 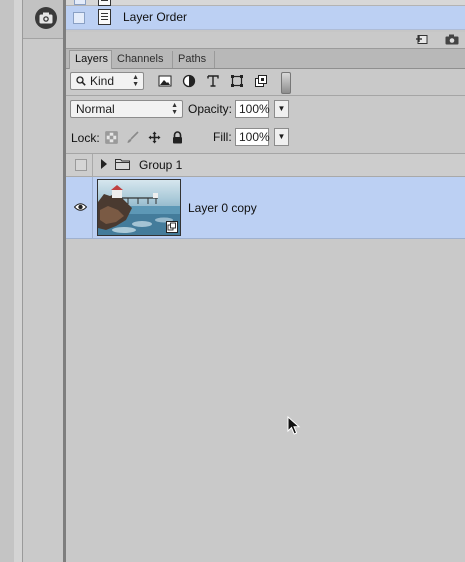 I want to click on tab-layers: Layers, so click(x=90, y=59).